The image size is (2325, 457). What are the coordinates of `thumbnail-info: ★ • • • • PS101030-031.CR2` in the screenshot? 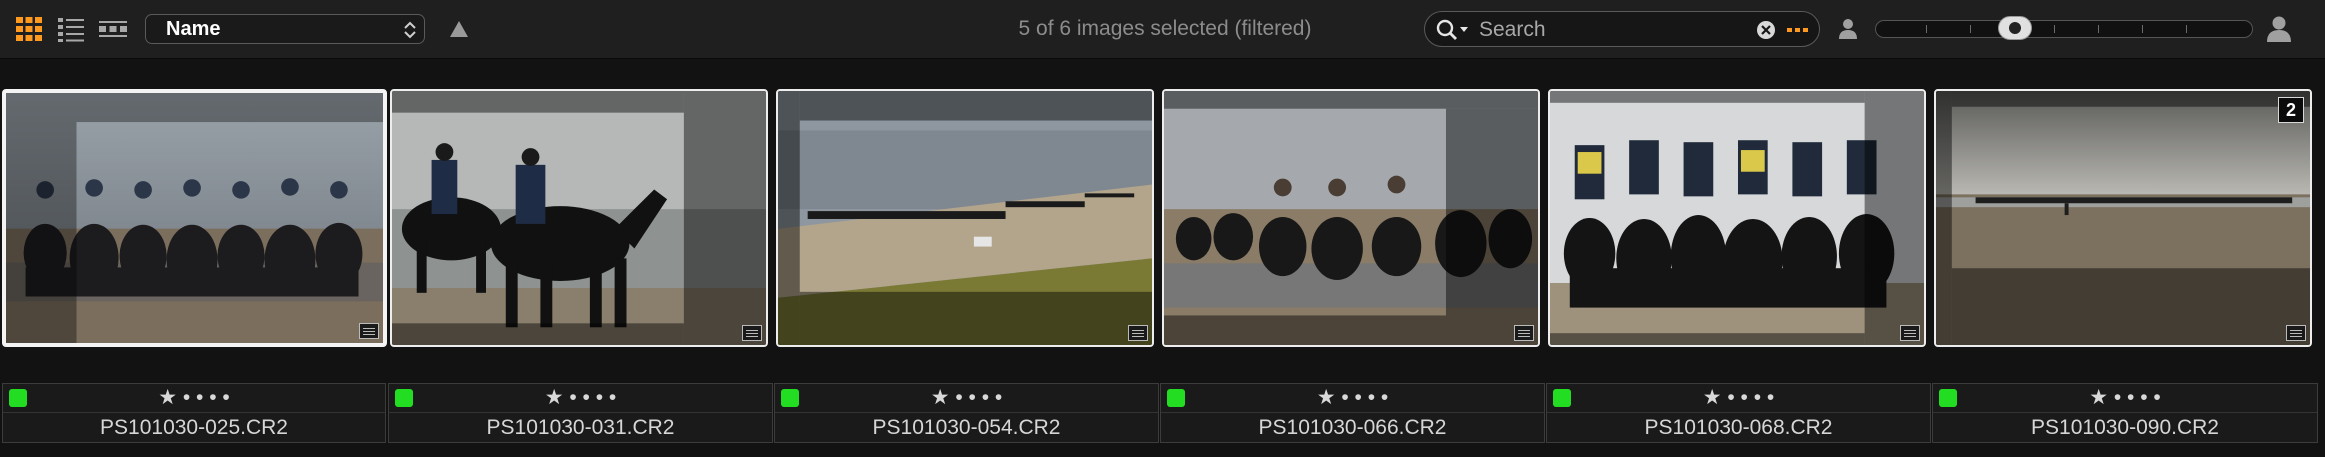 It's located at (580, 413).